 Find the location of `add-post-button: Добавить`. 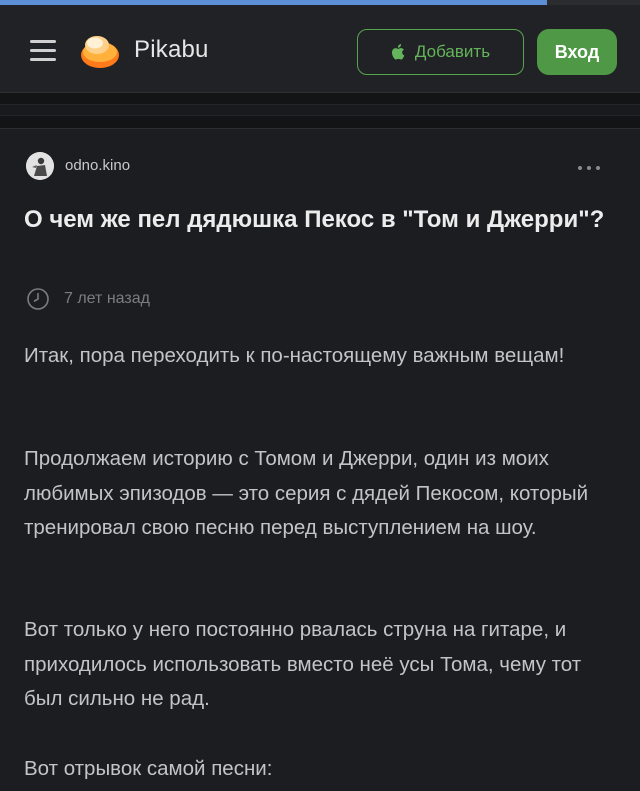

add-post-button: Добавить is located at coordinates (440, 52).